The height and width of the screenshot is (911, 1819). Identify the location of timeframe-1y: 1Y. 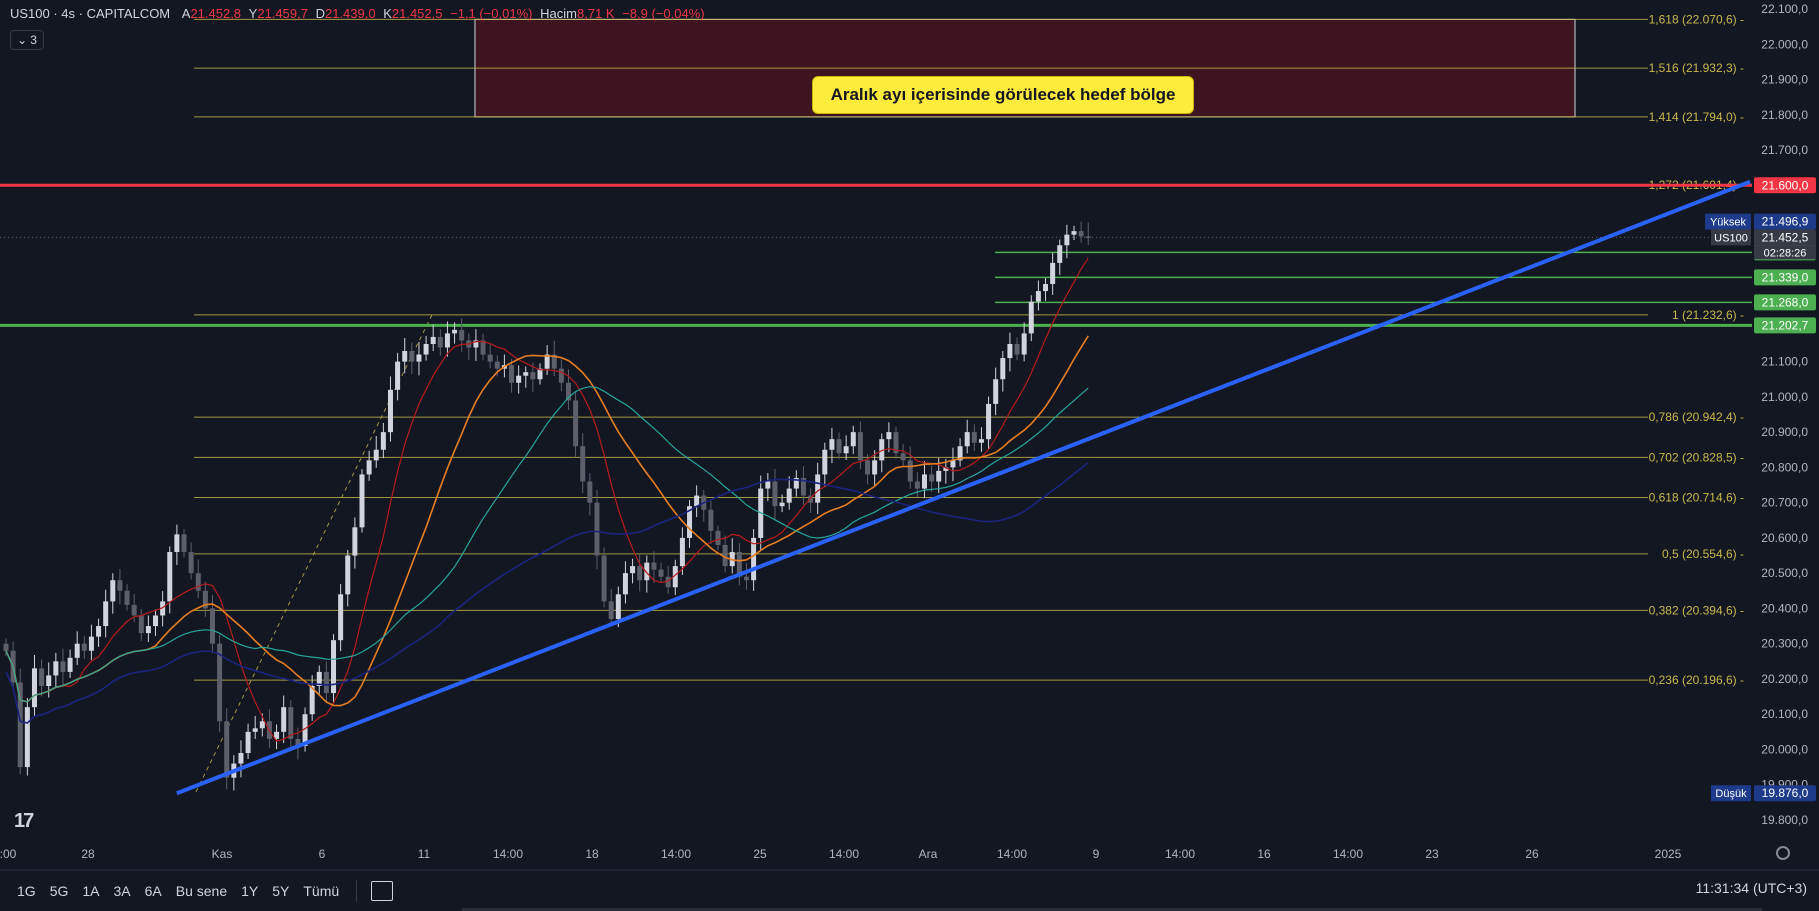
(249, 891).